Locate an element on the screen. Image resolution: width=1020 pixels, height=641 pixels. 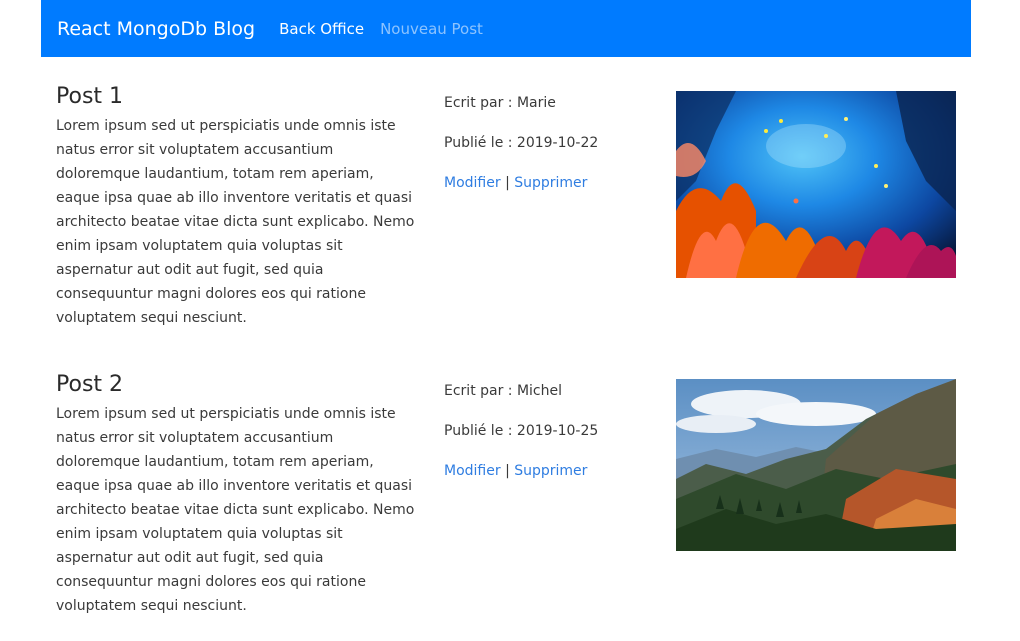
post-date: Publié le : 2019-10-22 is located at coordinates (521, 143).